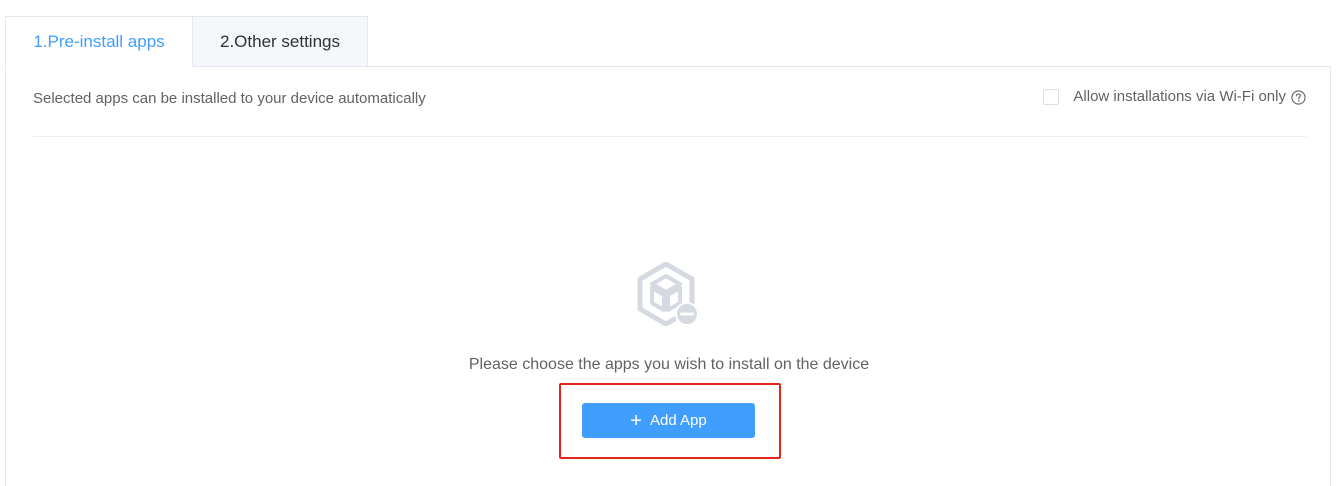 The width and height of the screenshot is (1337, 486). I want to click on tab-bar: 1.Pre-install apps 2.Other settings, so click(186, 41).